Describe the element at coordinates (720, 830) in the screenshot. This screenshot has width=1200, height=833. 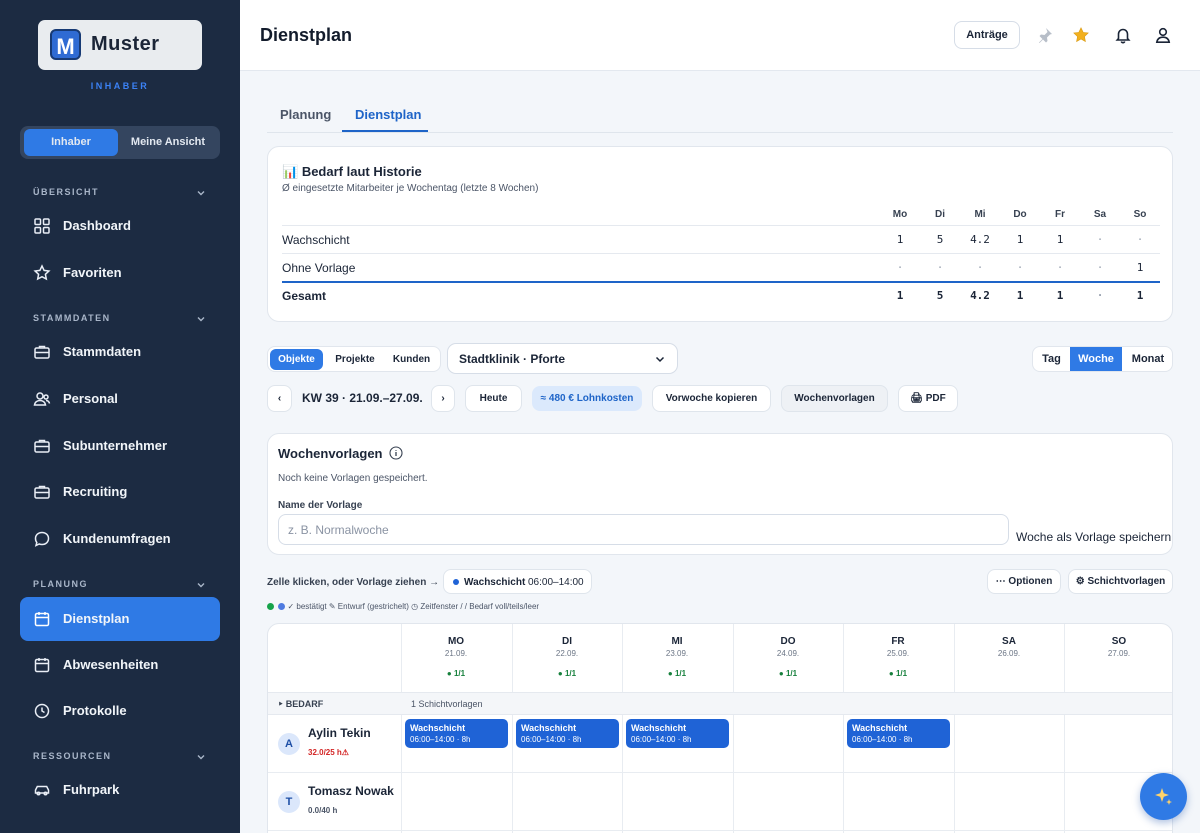
I see `row-divider` at that location.